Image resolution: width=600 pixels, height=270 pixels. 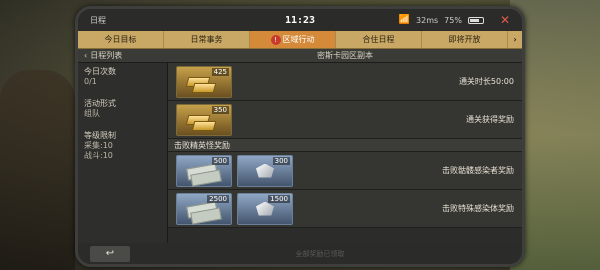 I want to click on gold-bar-item: 350, so click(x=204, y=119).